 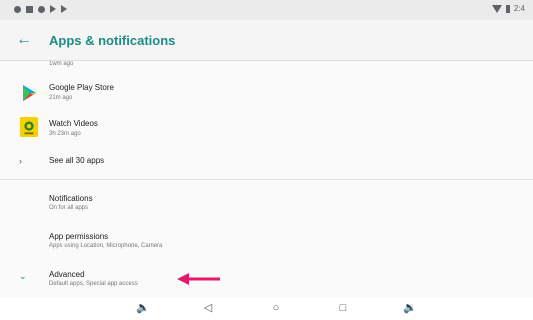 What do you see at coordinates (198, 279) in the screenshot?
I see `pointer-arrow-icon` at bounding box center [198, 279].